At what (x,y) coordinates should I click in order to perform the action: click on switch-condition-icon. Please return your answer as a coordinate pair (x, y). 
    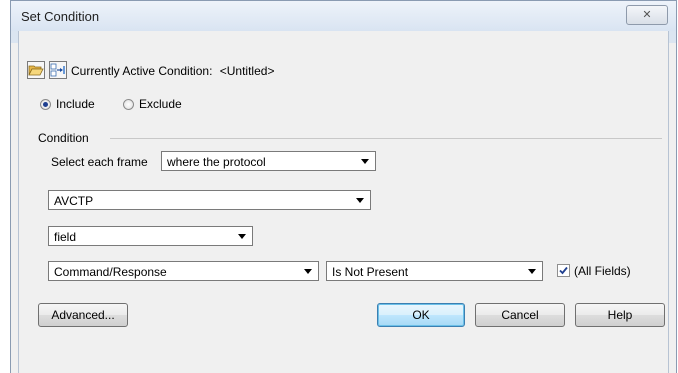
    Looking at the image, I should click on (58, 70).